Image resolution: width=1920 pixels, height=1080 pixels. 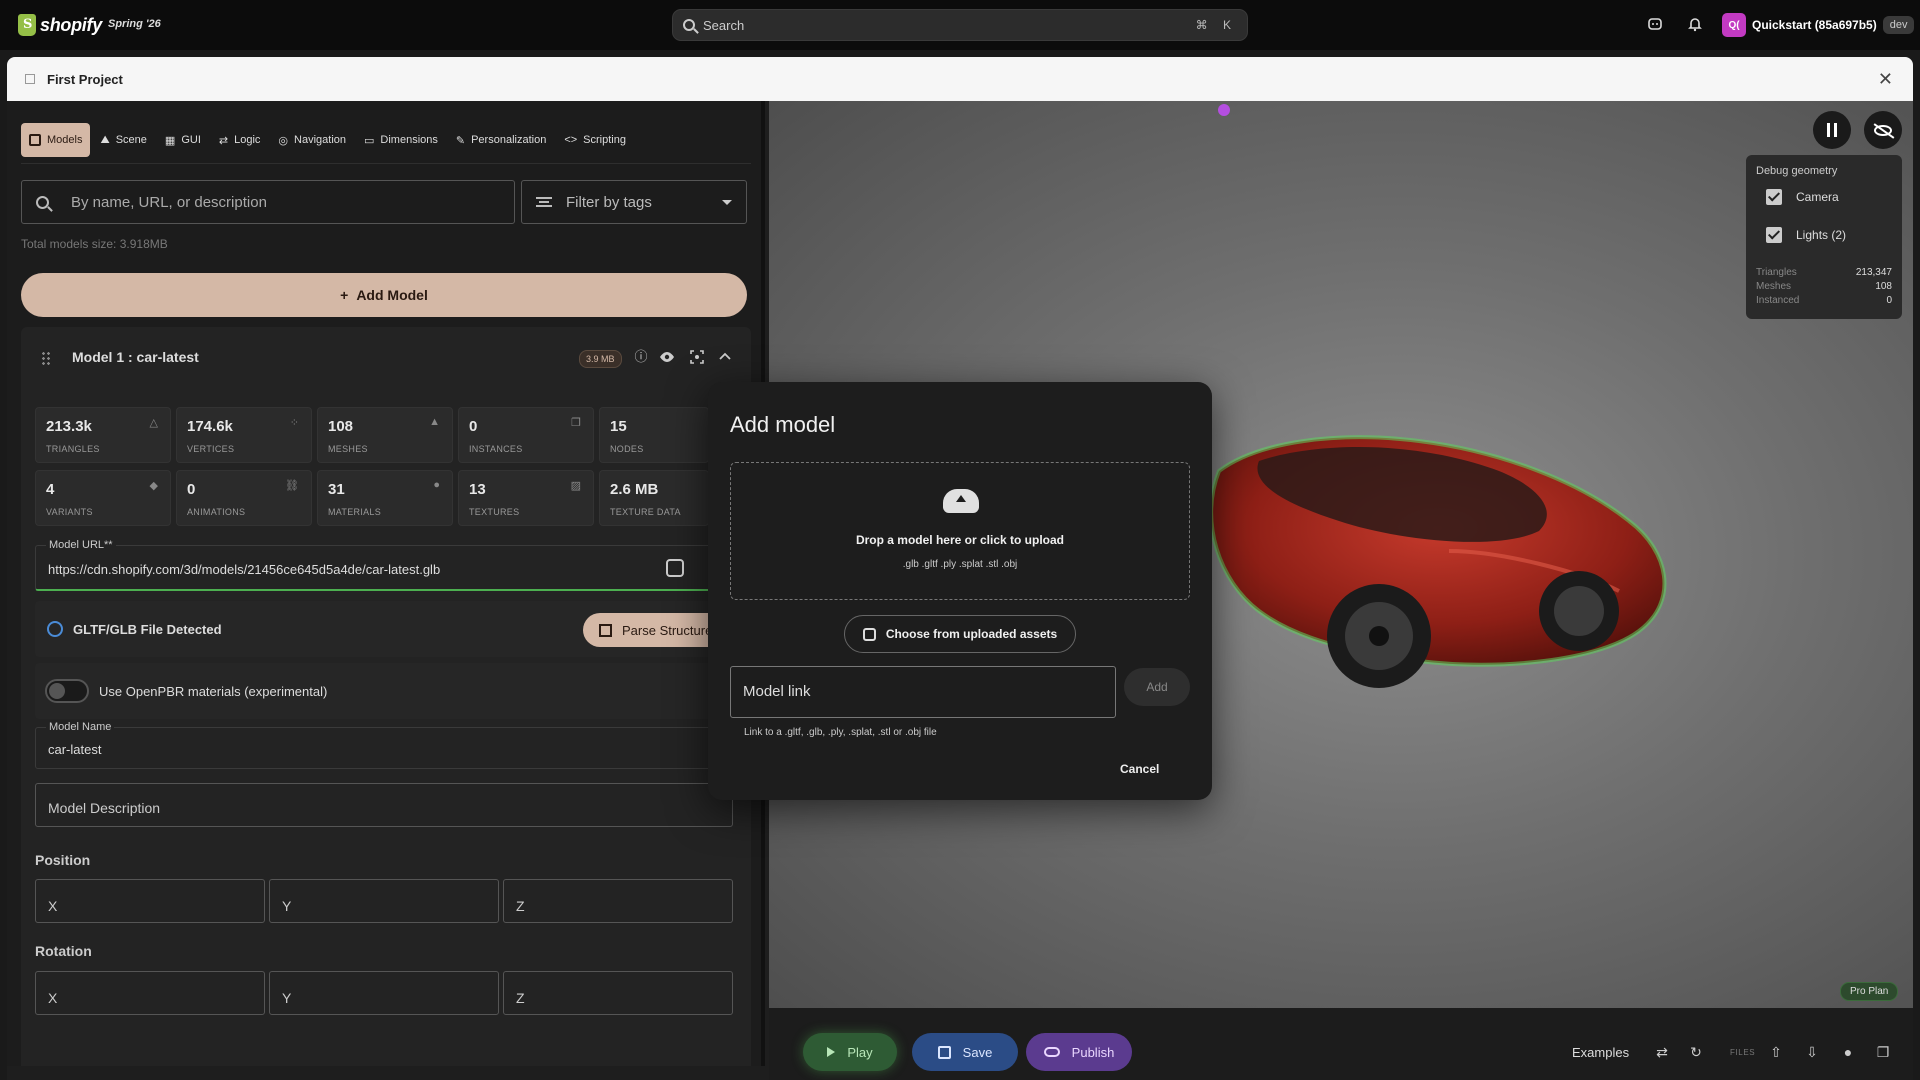 What do you see at coordinates (1883, 1052) in the screenshot?
I see `copy-icon: ❐` at bounding box center [1883, 1052].